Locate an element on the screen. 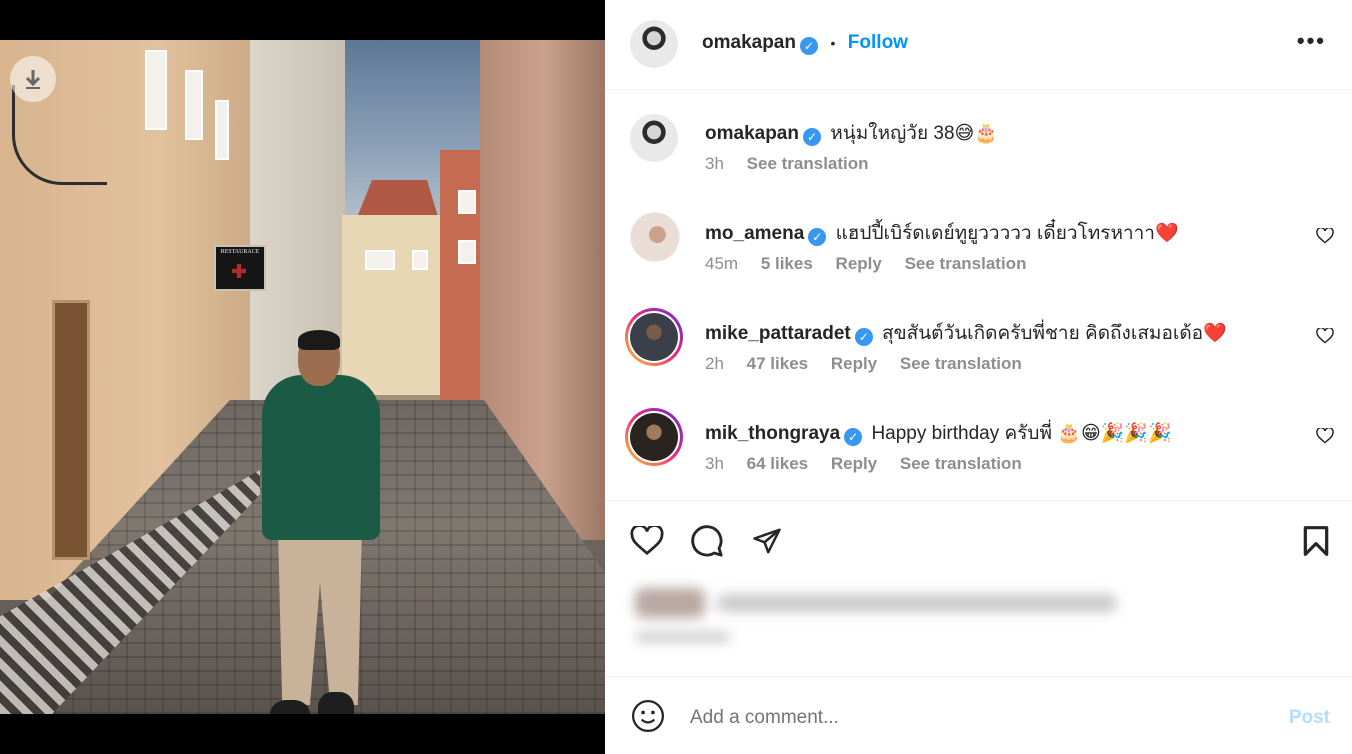 The image size is (1352, 754). bookmark-icon is located at coordinates (1316, 541).